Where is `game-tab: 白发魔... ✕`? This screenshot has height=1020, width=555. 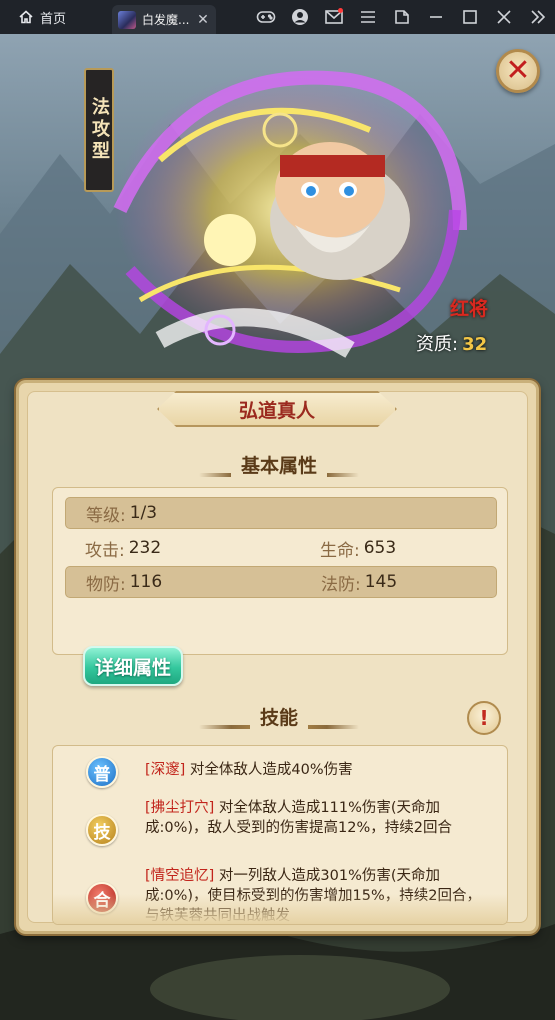
game-tab: 白发魔... ✕ is located at coordinates (164, 19).